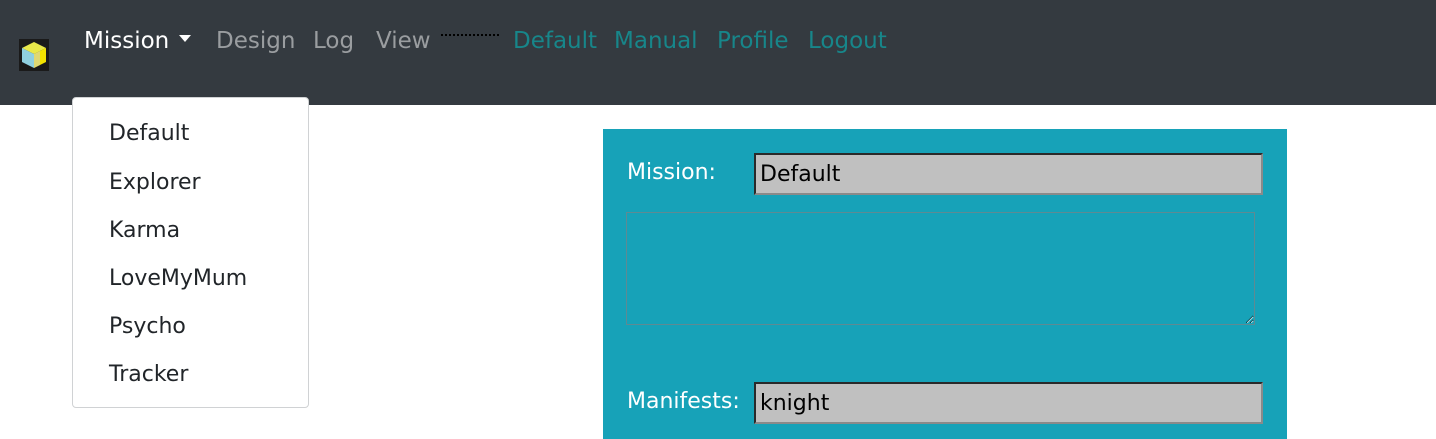  What do you see at coordinates (753, 41) in the screenshot?
I see `nav-link-profile: Profile` at bounding box center [753, 41].